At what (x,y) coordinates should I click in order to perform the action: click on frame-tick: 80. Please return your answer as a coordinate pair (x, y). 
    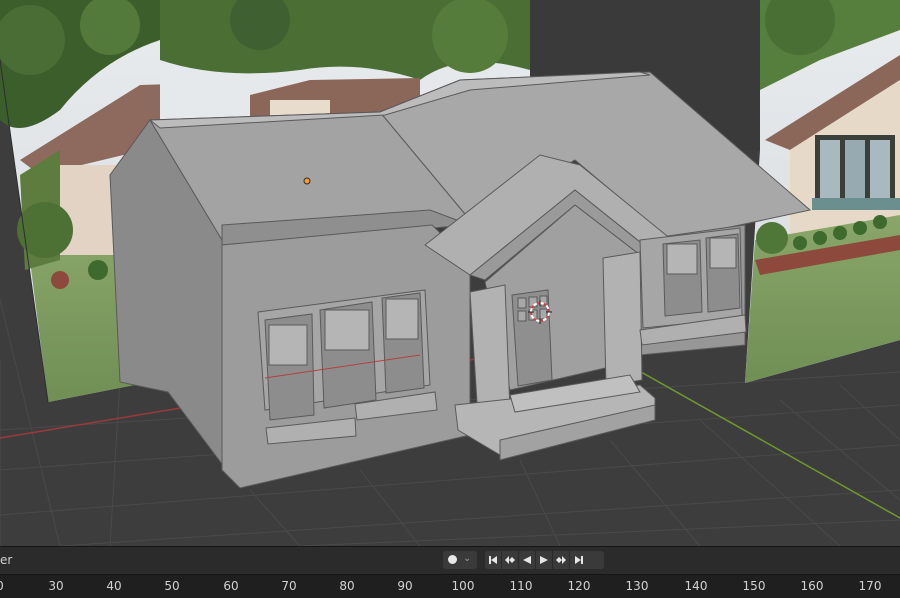
    Looking at the image, I should click on (347, 586).